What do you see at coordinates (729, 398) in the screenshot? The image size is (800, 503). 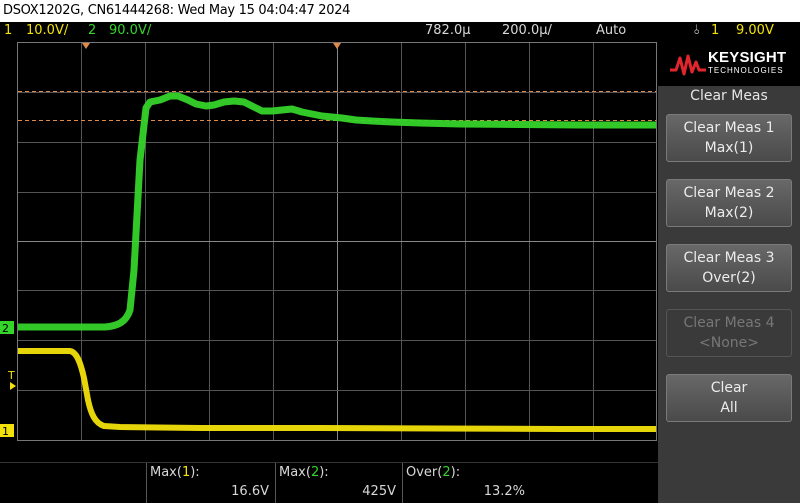 I see `clear-all-button: Clear All` at bounding box center [729, 398].